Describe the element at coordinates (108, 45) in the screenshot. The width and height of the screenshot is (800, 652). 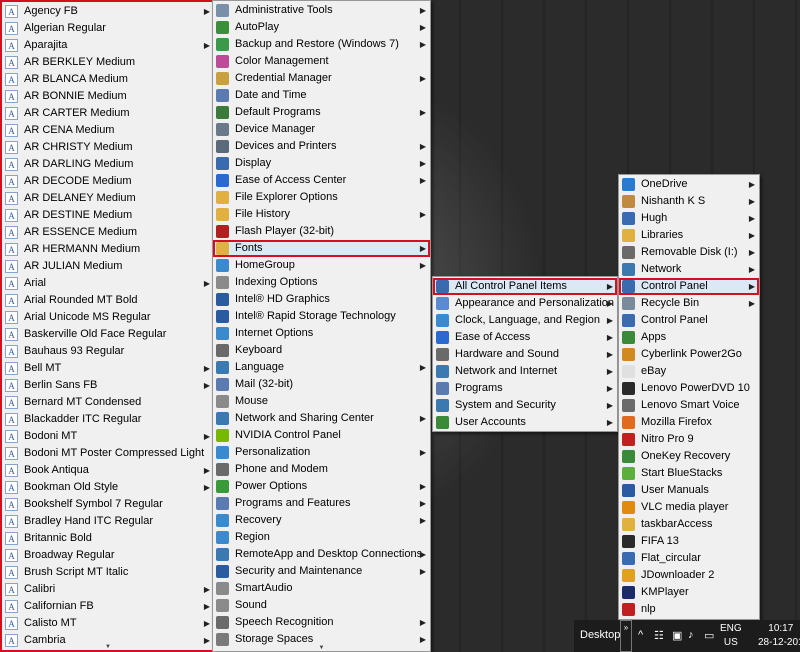
I see `menu-item-aparajita: A Aparajita ▶` at that location.